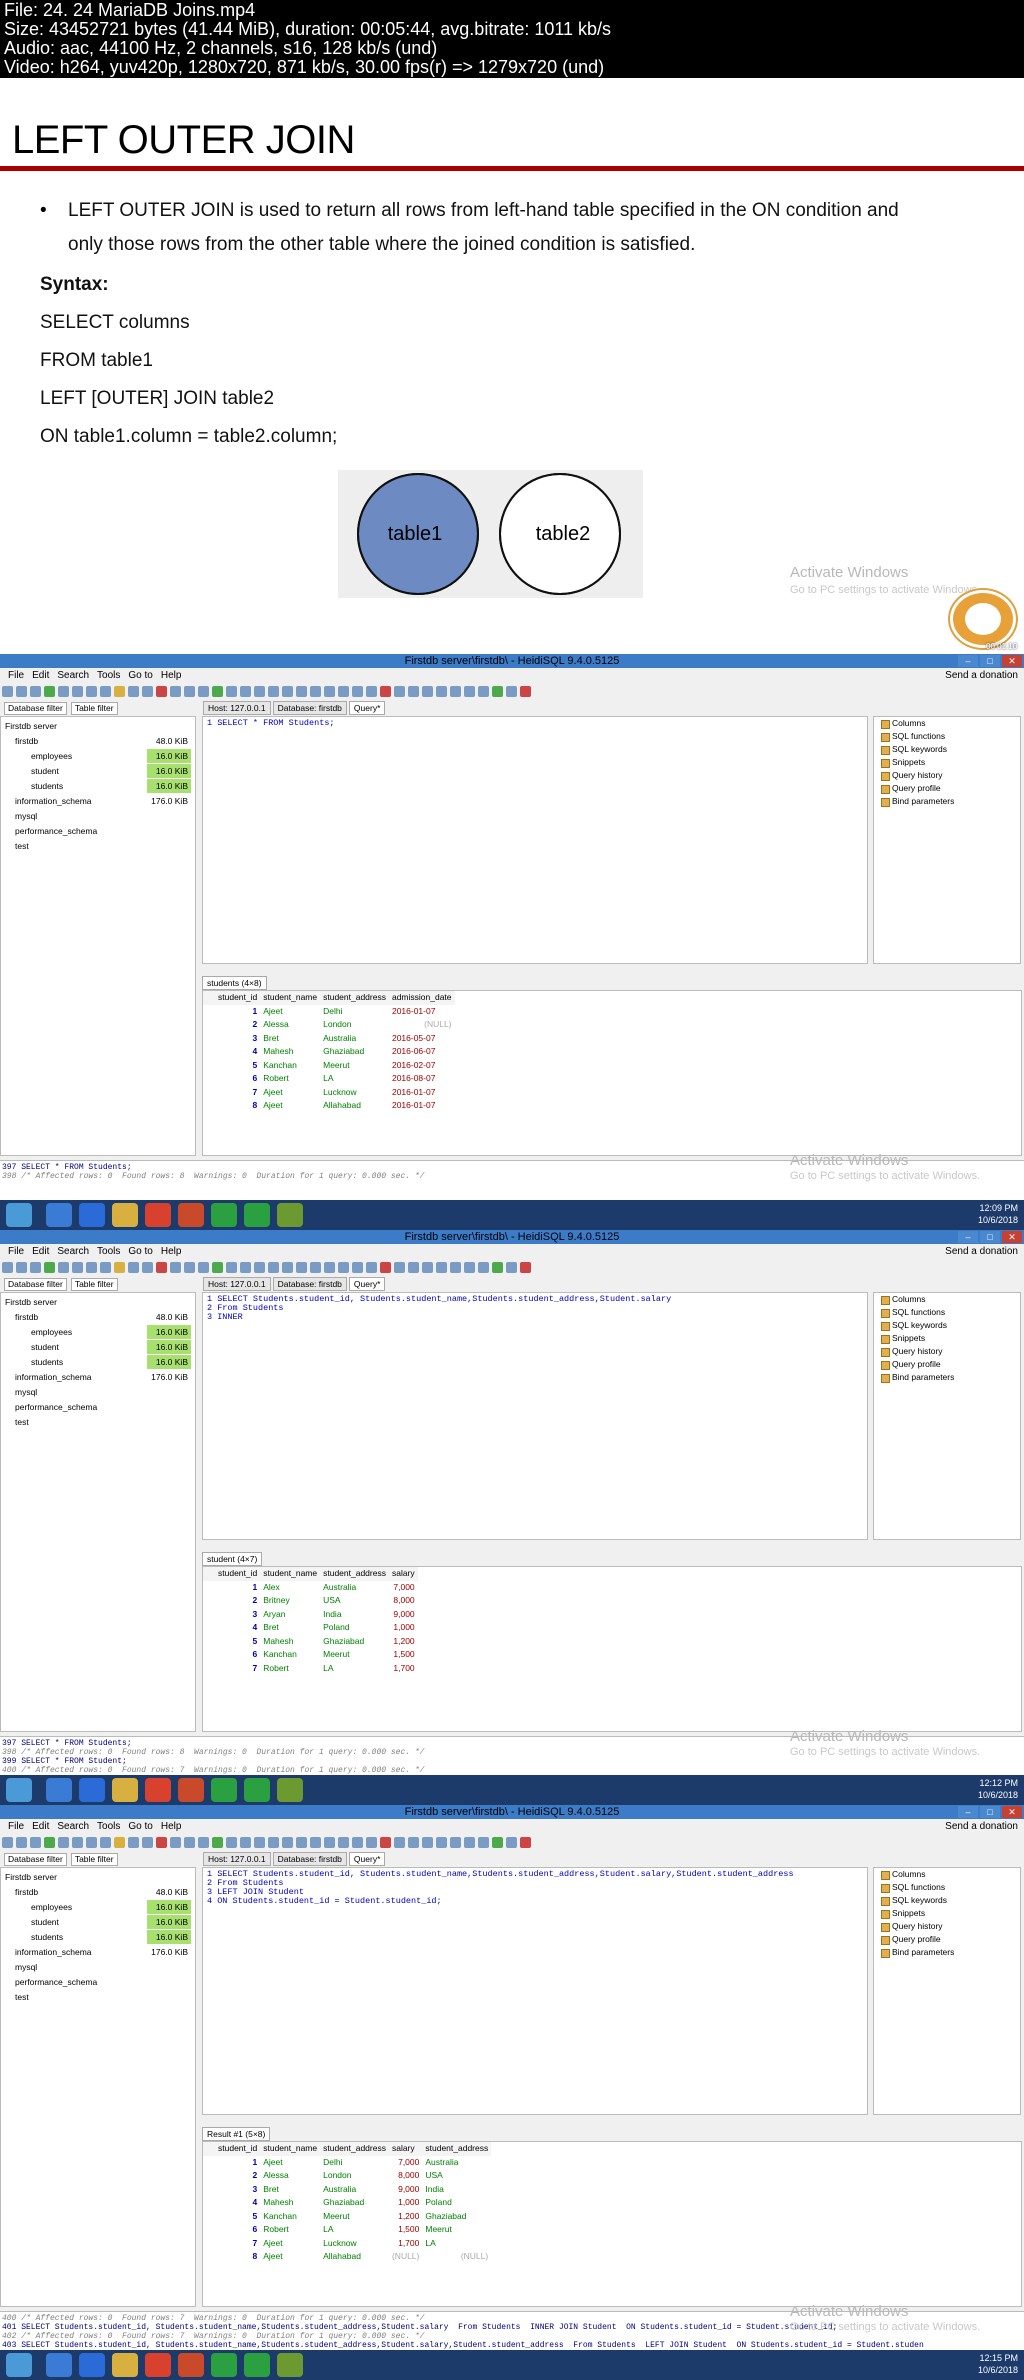 Image resolution: width=1024 pixels, height=2380 pixels. What do you see at coordinates (290, 2190) in the screenshot?
I see `table-cell: Bret` at bounding box center [290, 2190].